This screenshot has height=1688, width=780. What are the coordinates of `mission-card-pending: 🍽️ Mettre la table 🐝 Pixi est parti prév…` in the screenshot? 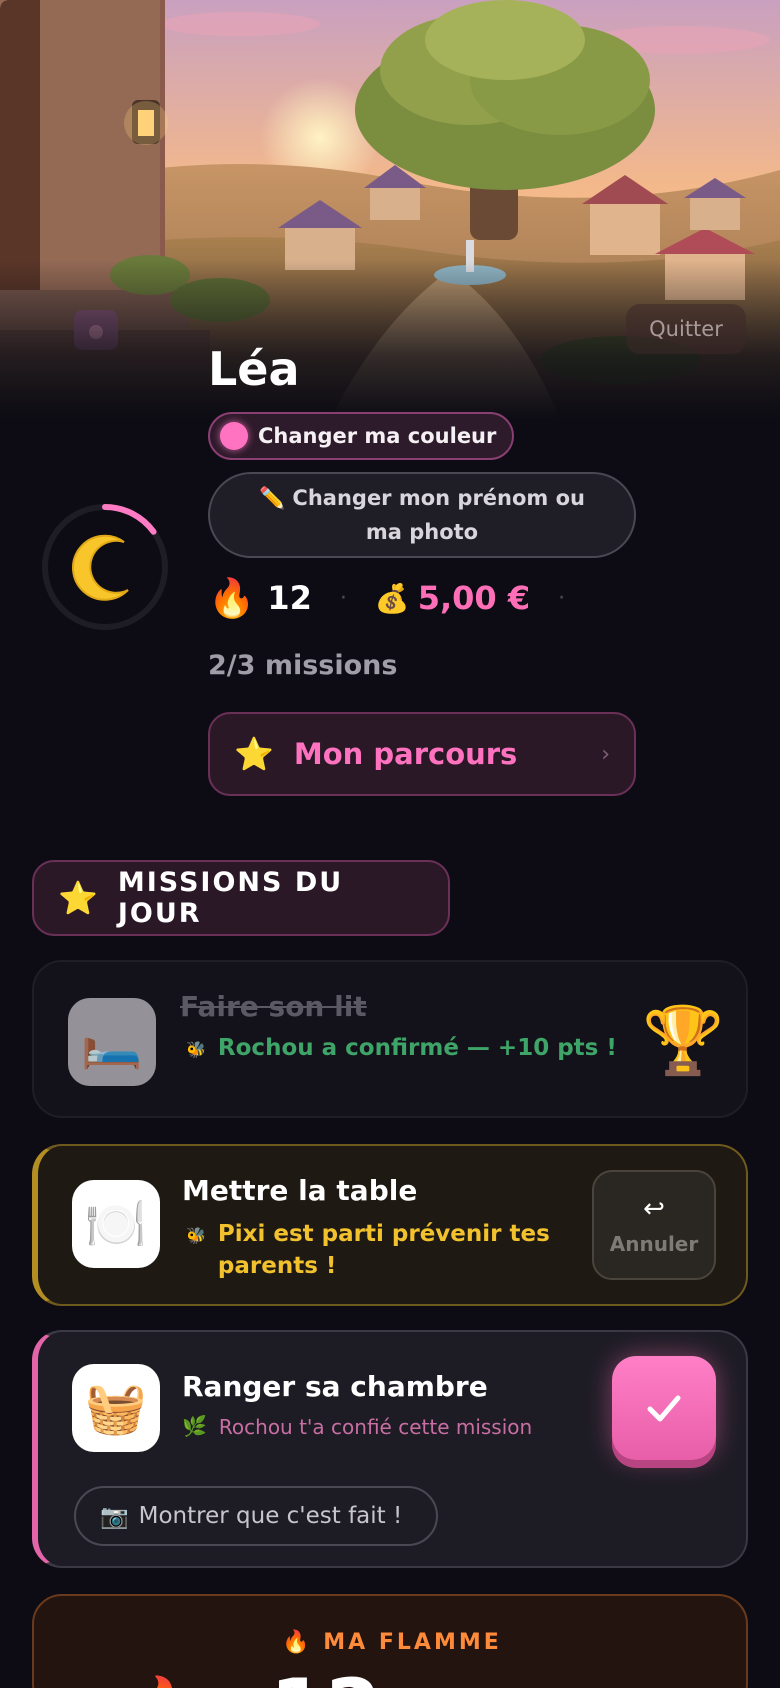 It's located at (390, 1225).